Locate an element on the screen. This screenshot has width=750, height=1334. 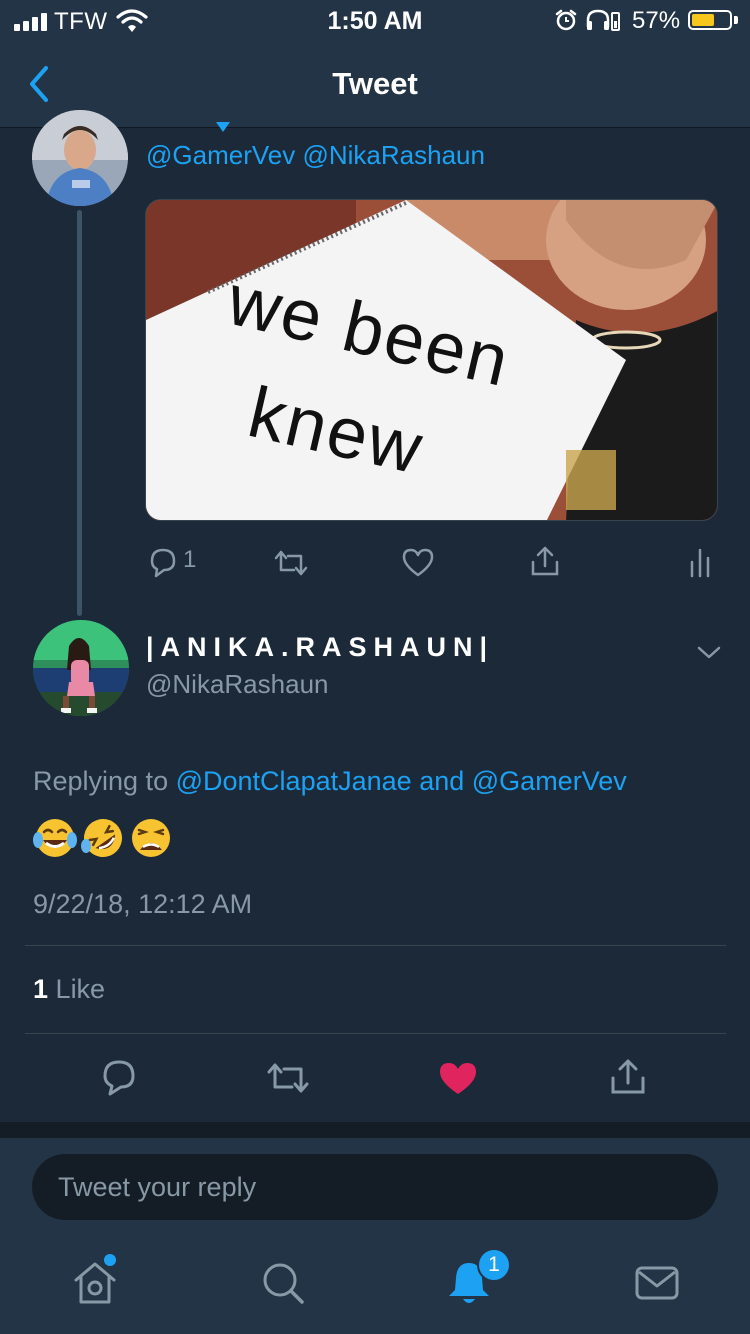
alarm-icon is located at coordinates (566, 20).